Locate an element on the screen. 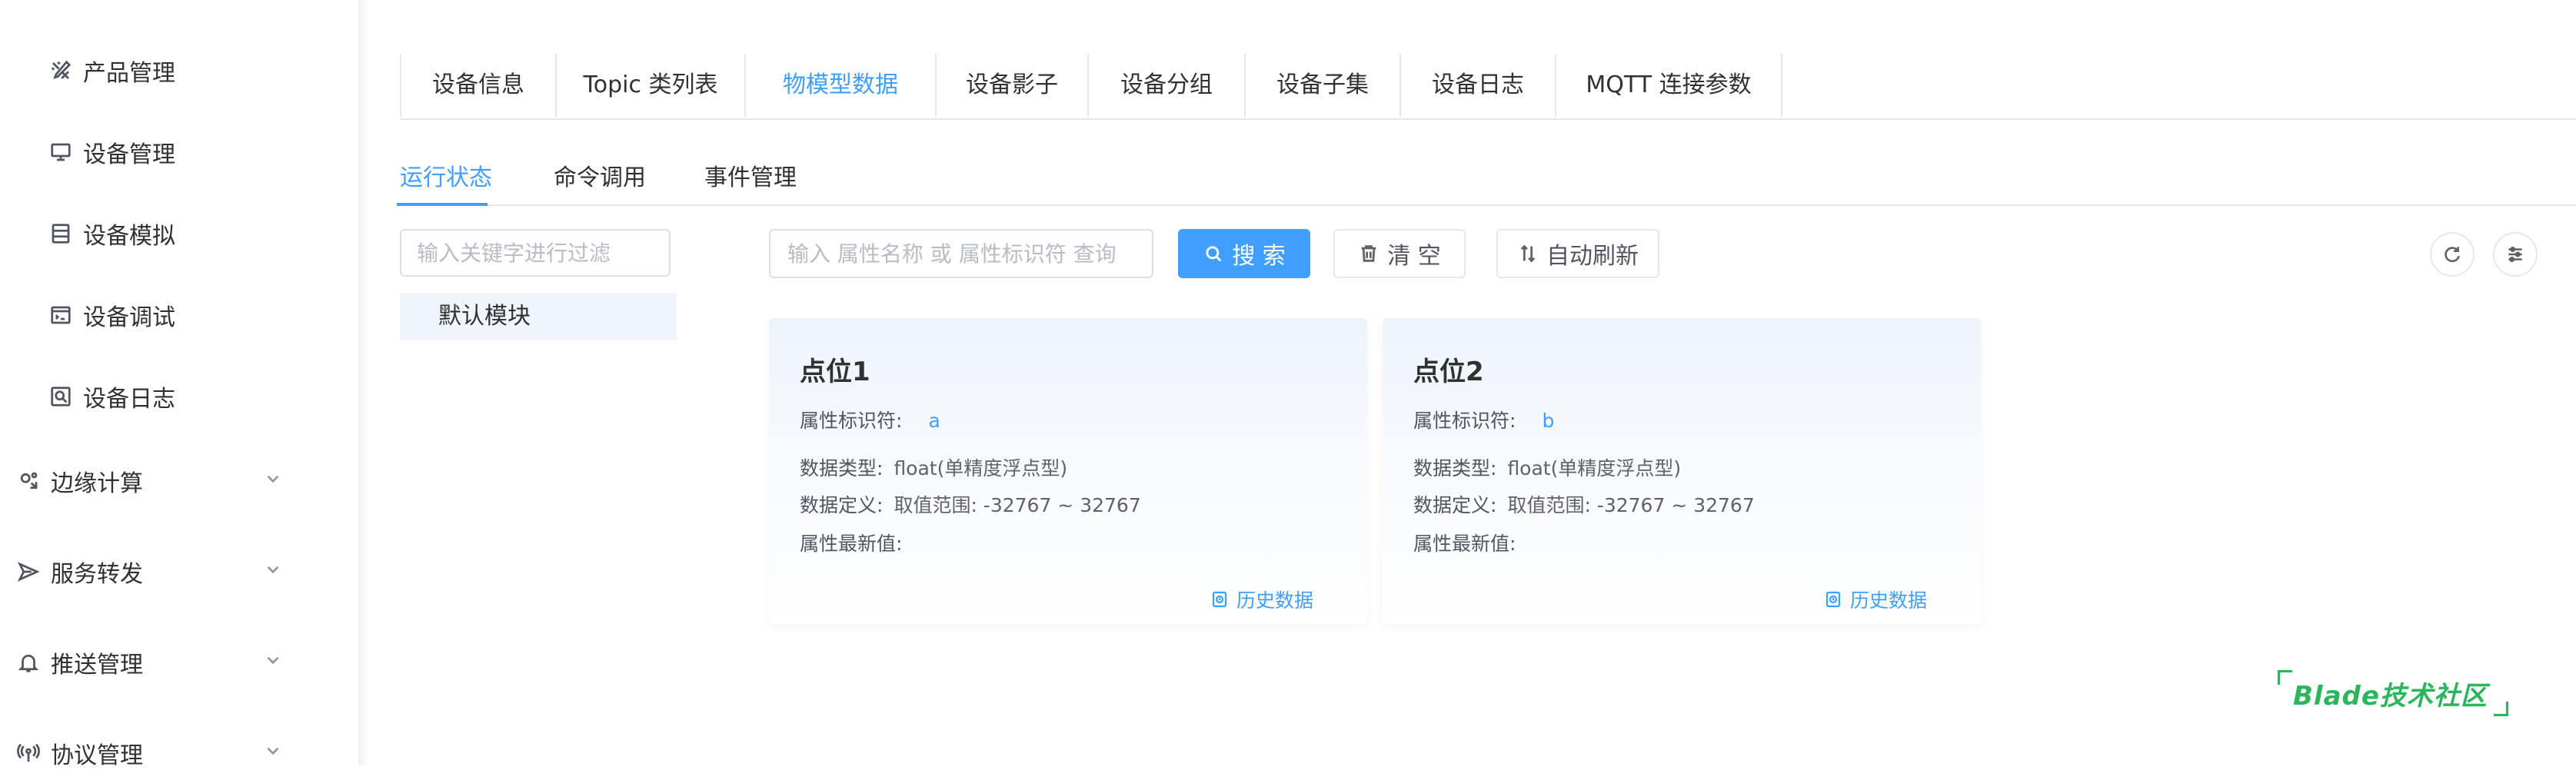 This screenshot has height=770, width=2576. tab-topic-list: Topic 类列表 is located at coordinates (651, 85).